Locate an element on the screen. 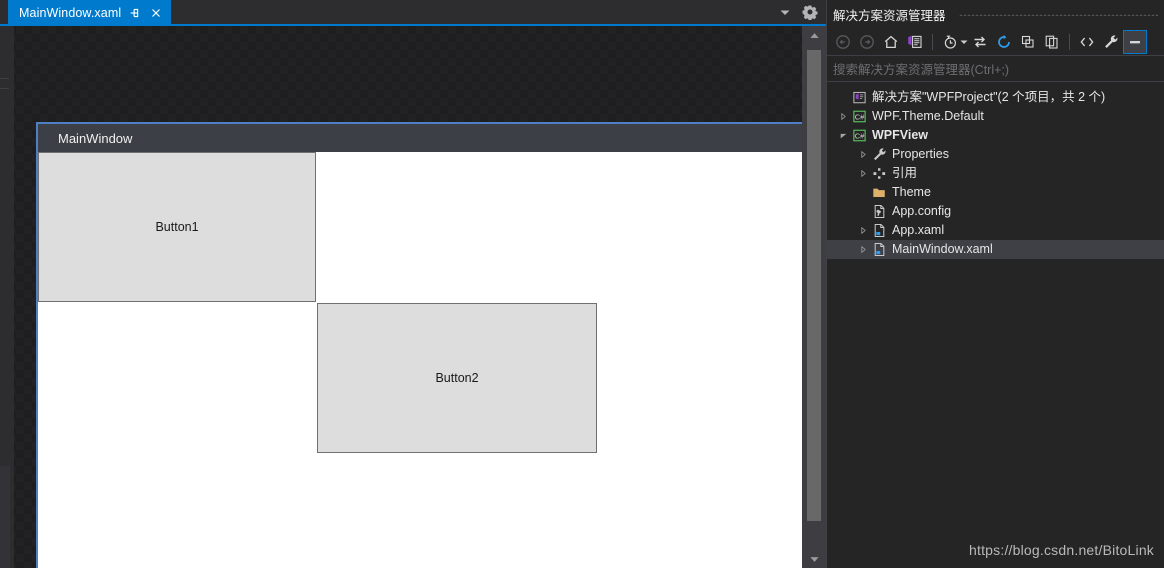 This screenshot has height=568, width=1164. refresh-button is located at coordinates (1004, 42).